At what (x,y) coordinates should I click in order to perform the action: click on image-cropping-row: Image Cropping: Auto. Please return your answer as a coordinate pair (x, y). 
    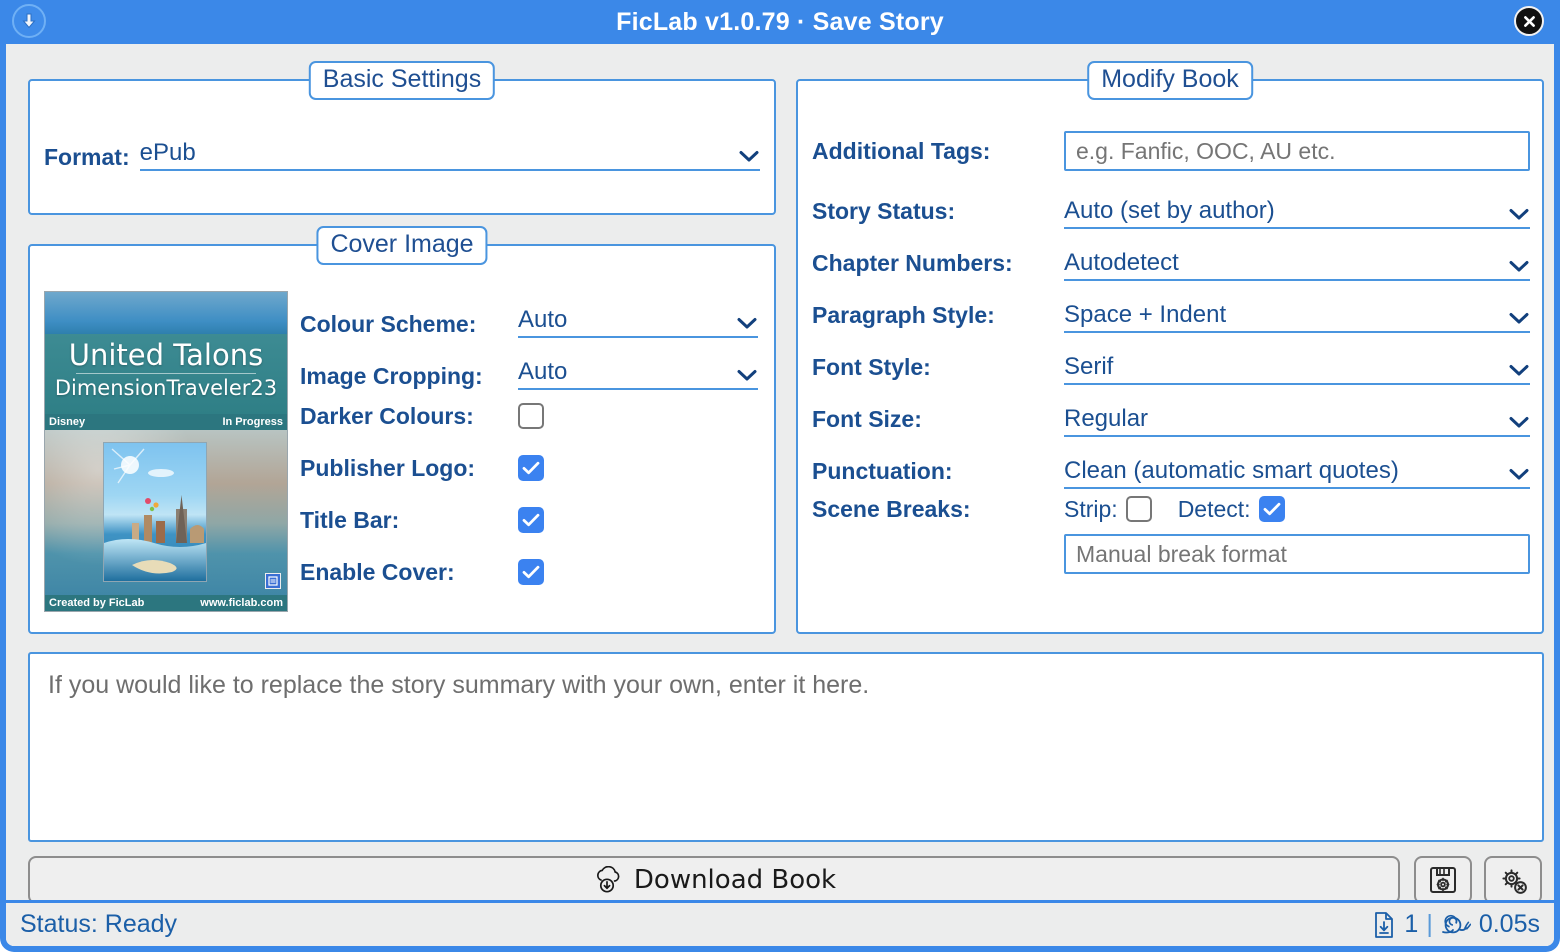
    Looking at the image, I should click on (530, 364).